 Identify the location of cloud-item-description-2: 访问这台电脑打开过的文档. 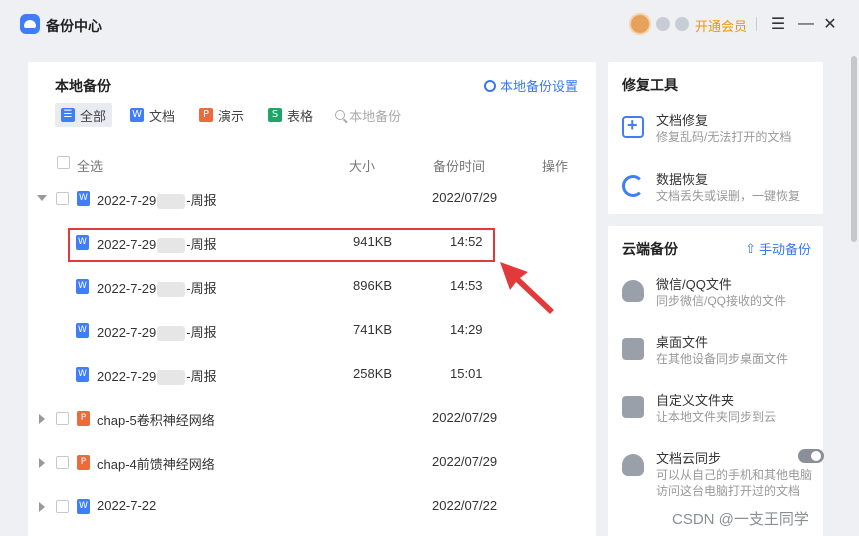
(728, 491).